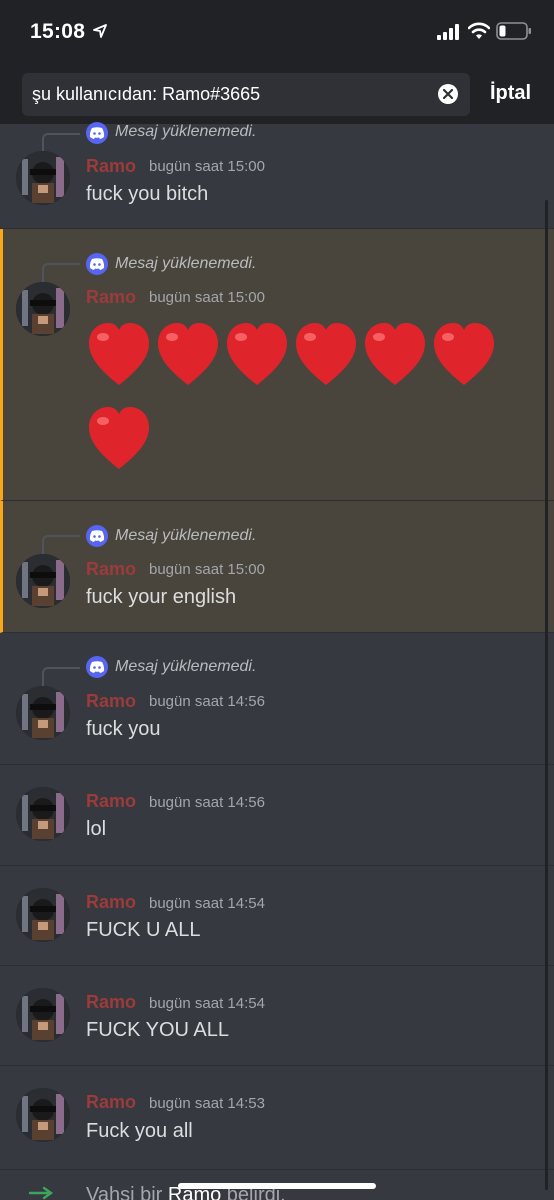  What do you see at coordinates (58, 31) in the screenshot?
I see `status-time: 15:08` at bounding box center [58, 31].